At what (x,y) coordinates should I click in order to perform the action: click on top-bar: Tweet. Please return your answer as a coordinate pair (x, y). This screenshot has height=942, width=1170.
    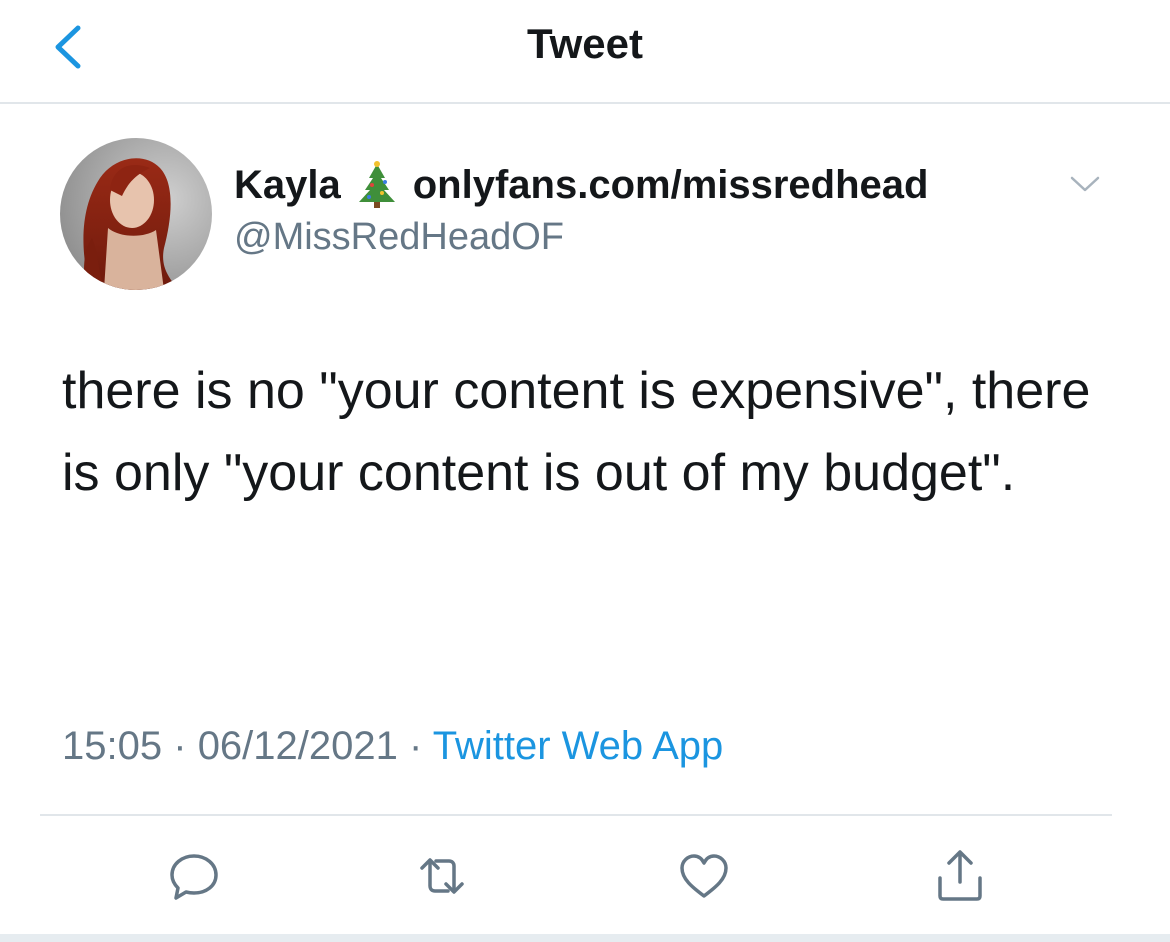
    Looking at the image, I should click on (585, 52).